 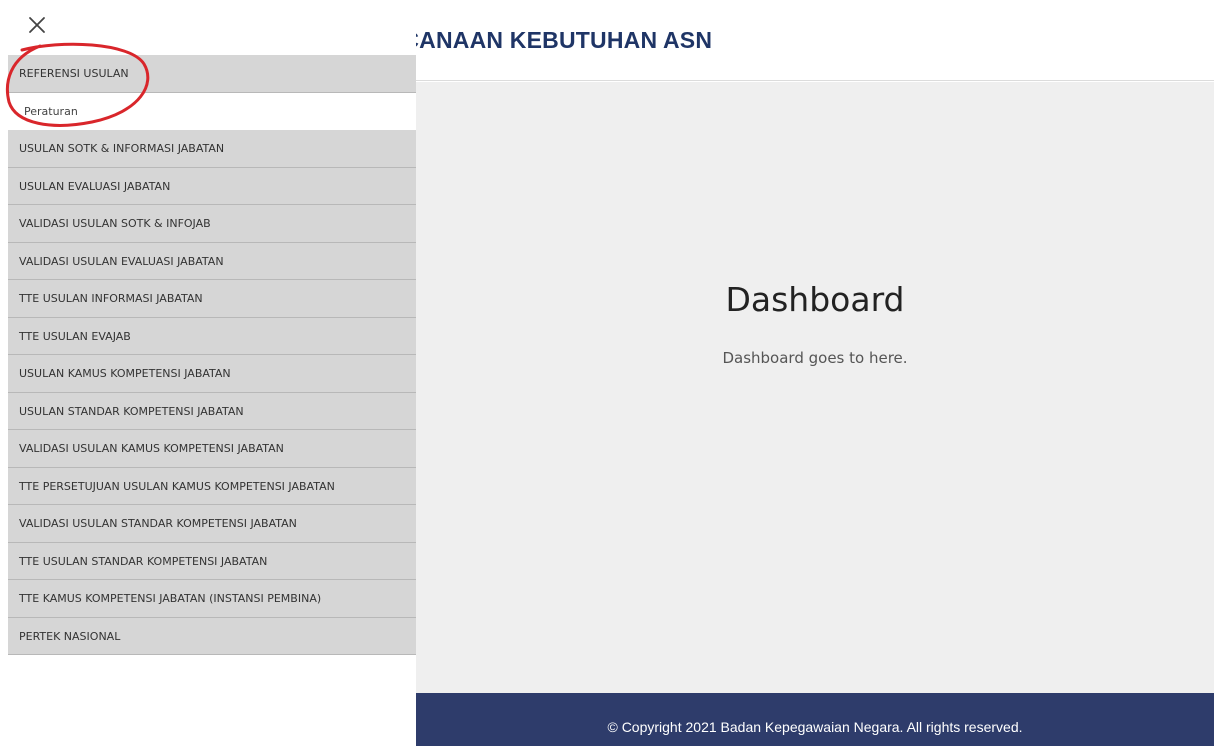 What do you see at coordinates (212, 149) in the screenshot?
I see `sidebar-item-usulan-sotk: USULAN SOTK & INFORMASI JABATAN` at bounding box center [212, 149].